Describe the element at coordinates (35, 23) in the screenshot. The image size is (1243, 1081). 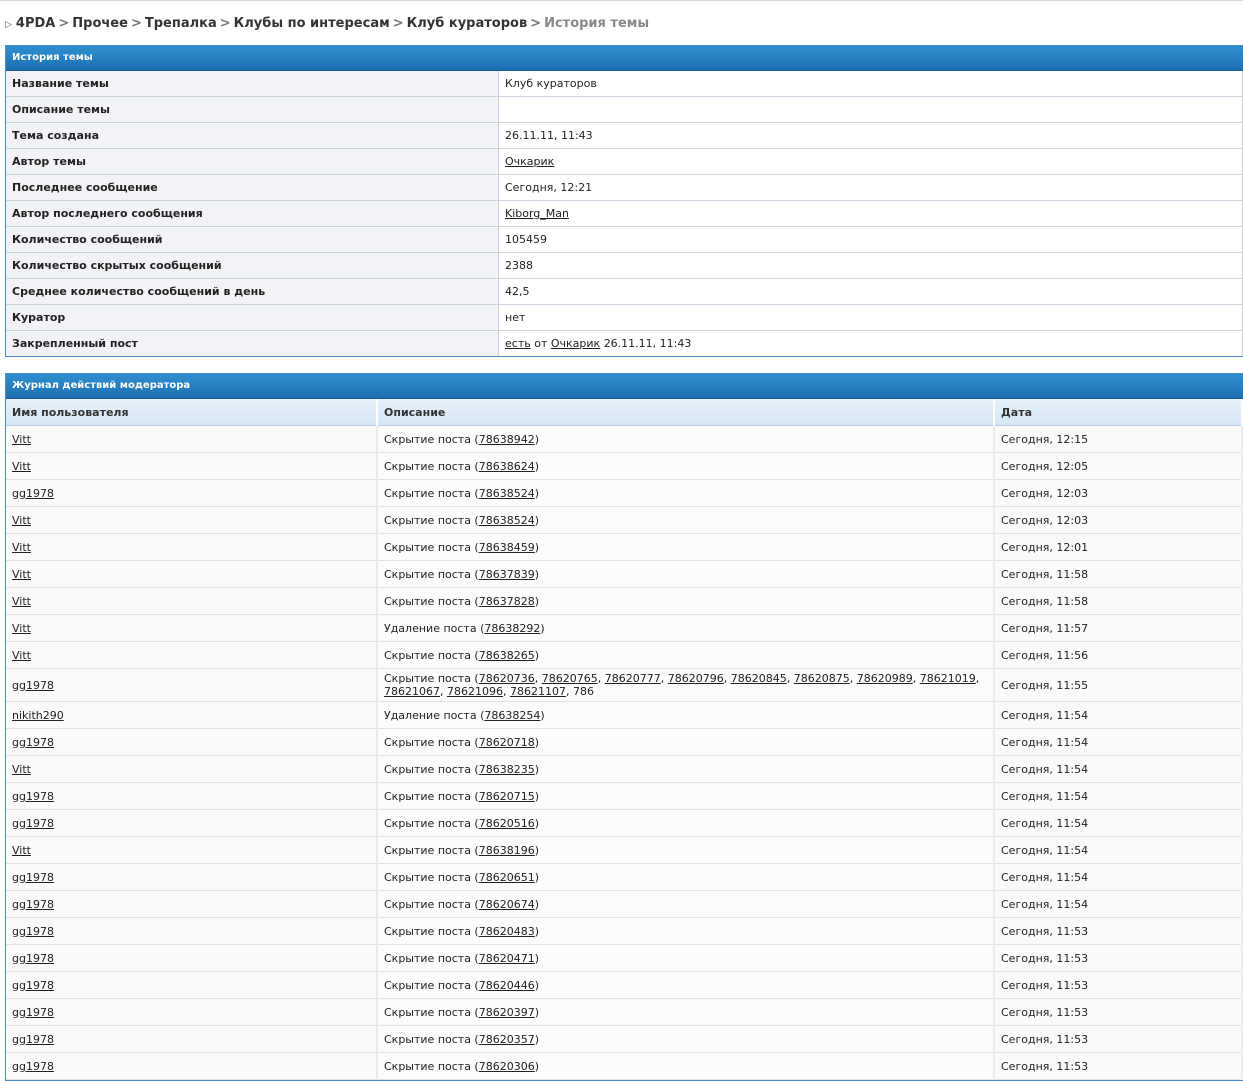
I see `breadcrumb-item-4pda: 4PDA` at that location.